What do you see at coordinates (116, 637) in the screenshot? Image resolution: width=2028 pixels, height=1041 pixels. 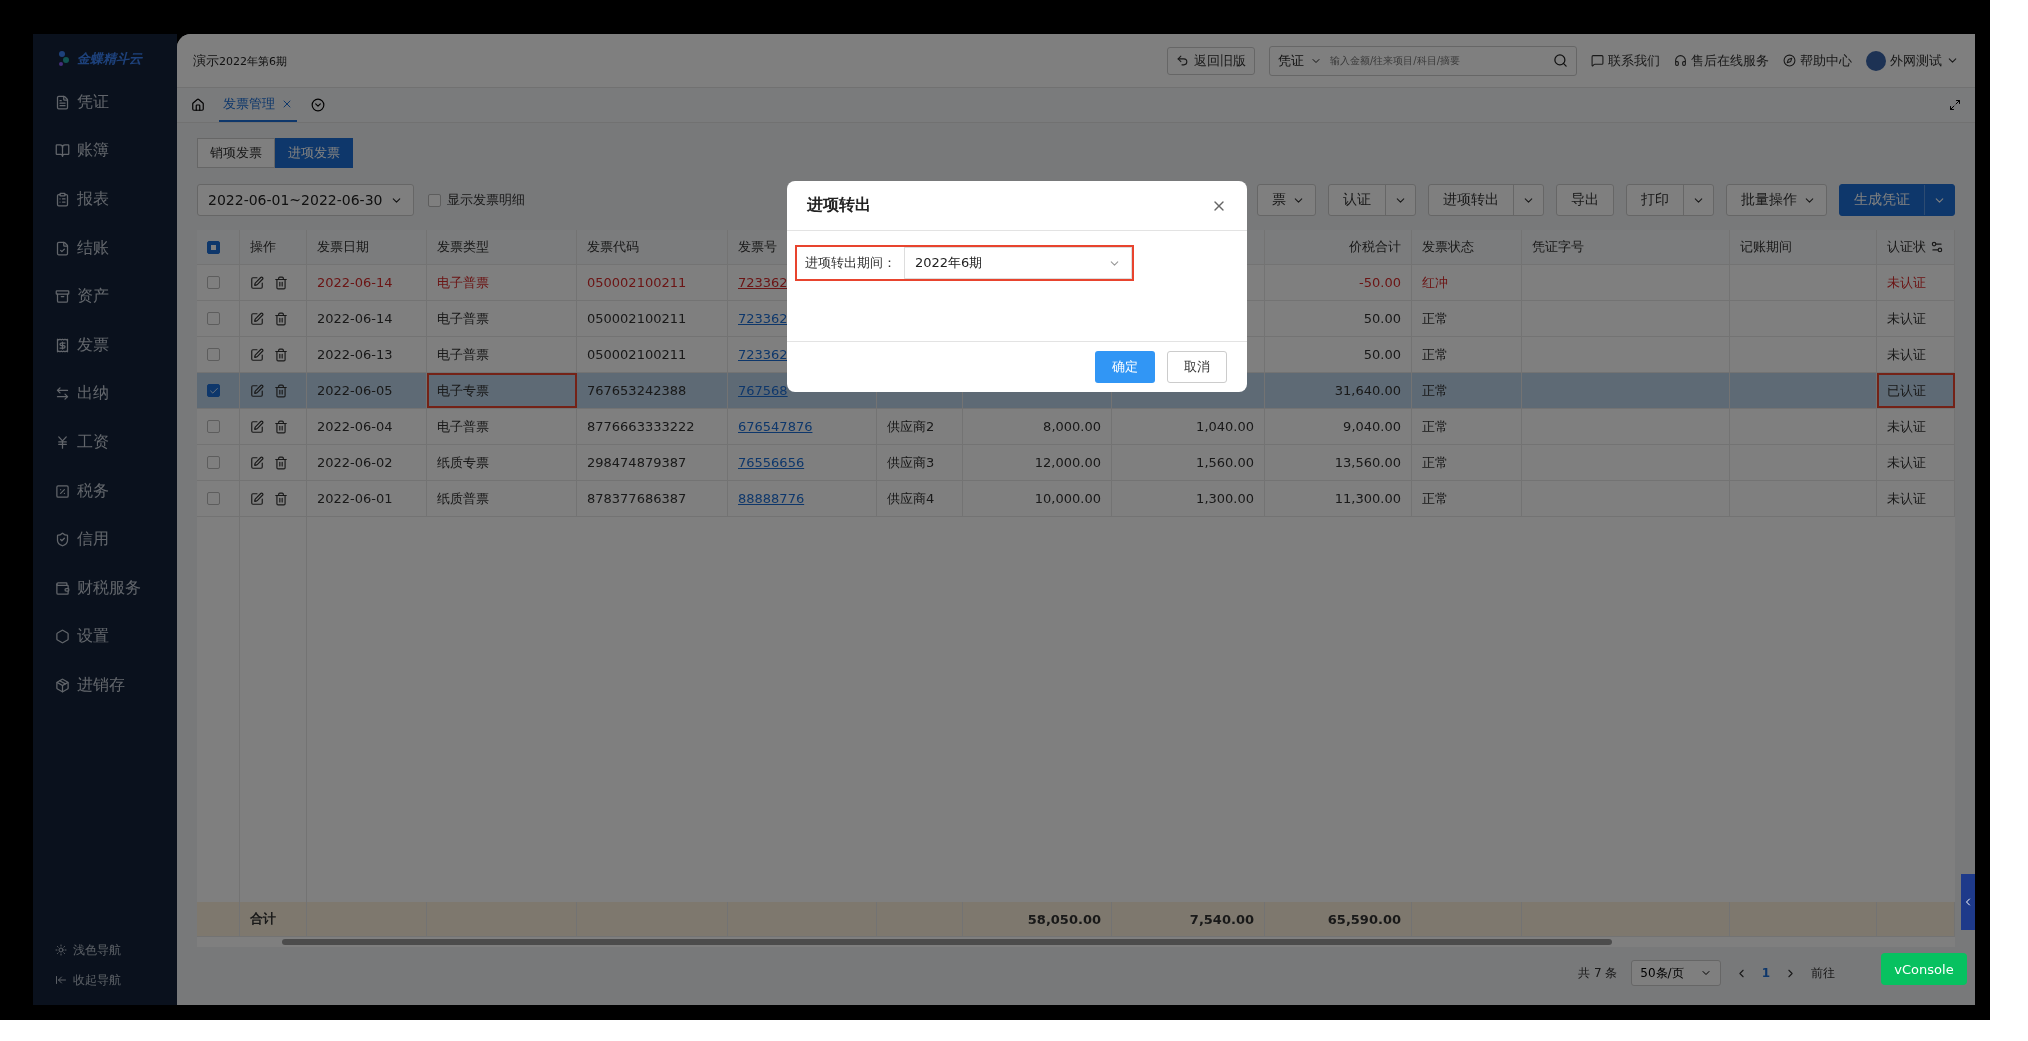 I see `sidebar-item: 设置` at bounding box center [116, 637].